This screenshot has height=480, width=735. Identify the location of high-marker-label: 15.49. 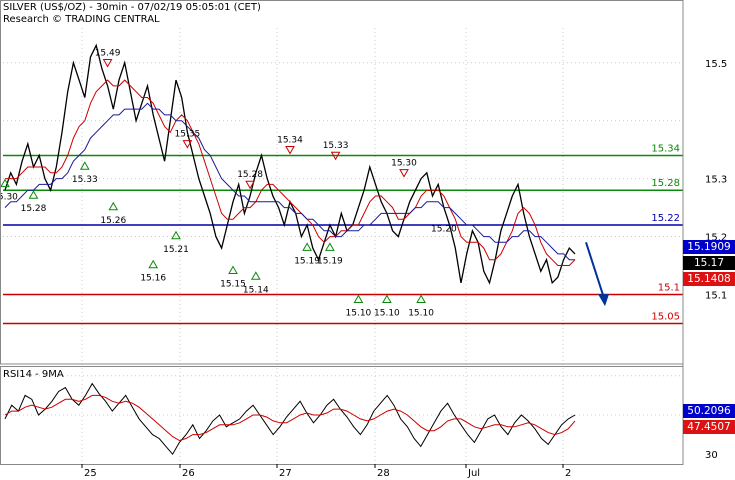
(108, 54).